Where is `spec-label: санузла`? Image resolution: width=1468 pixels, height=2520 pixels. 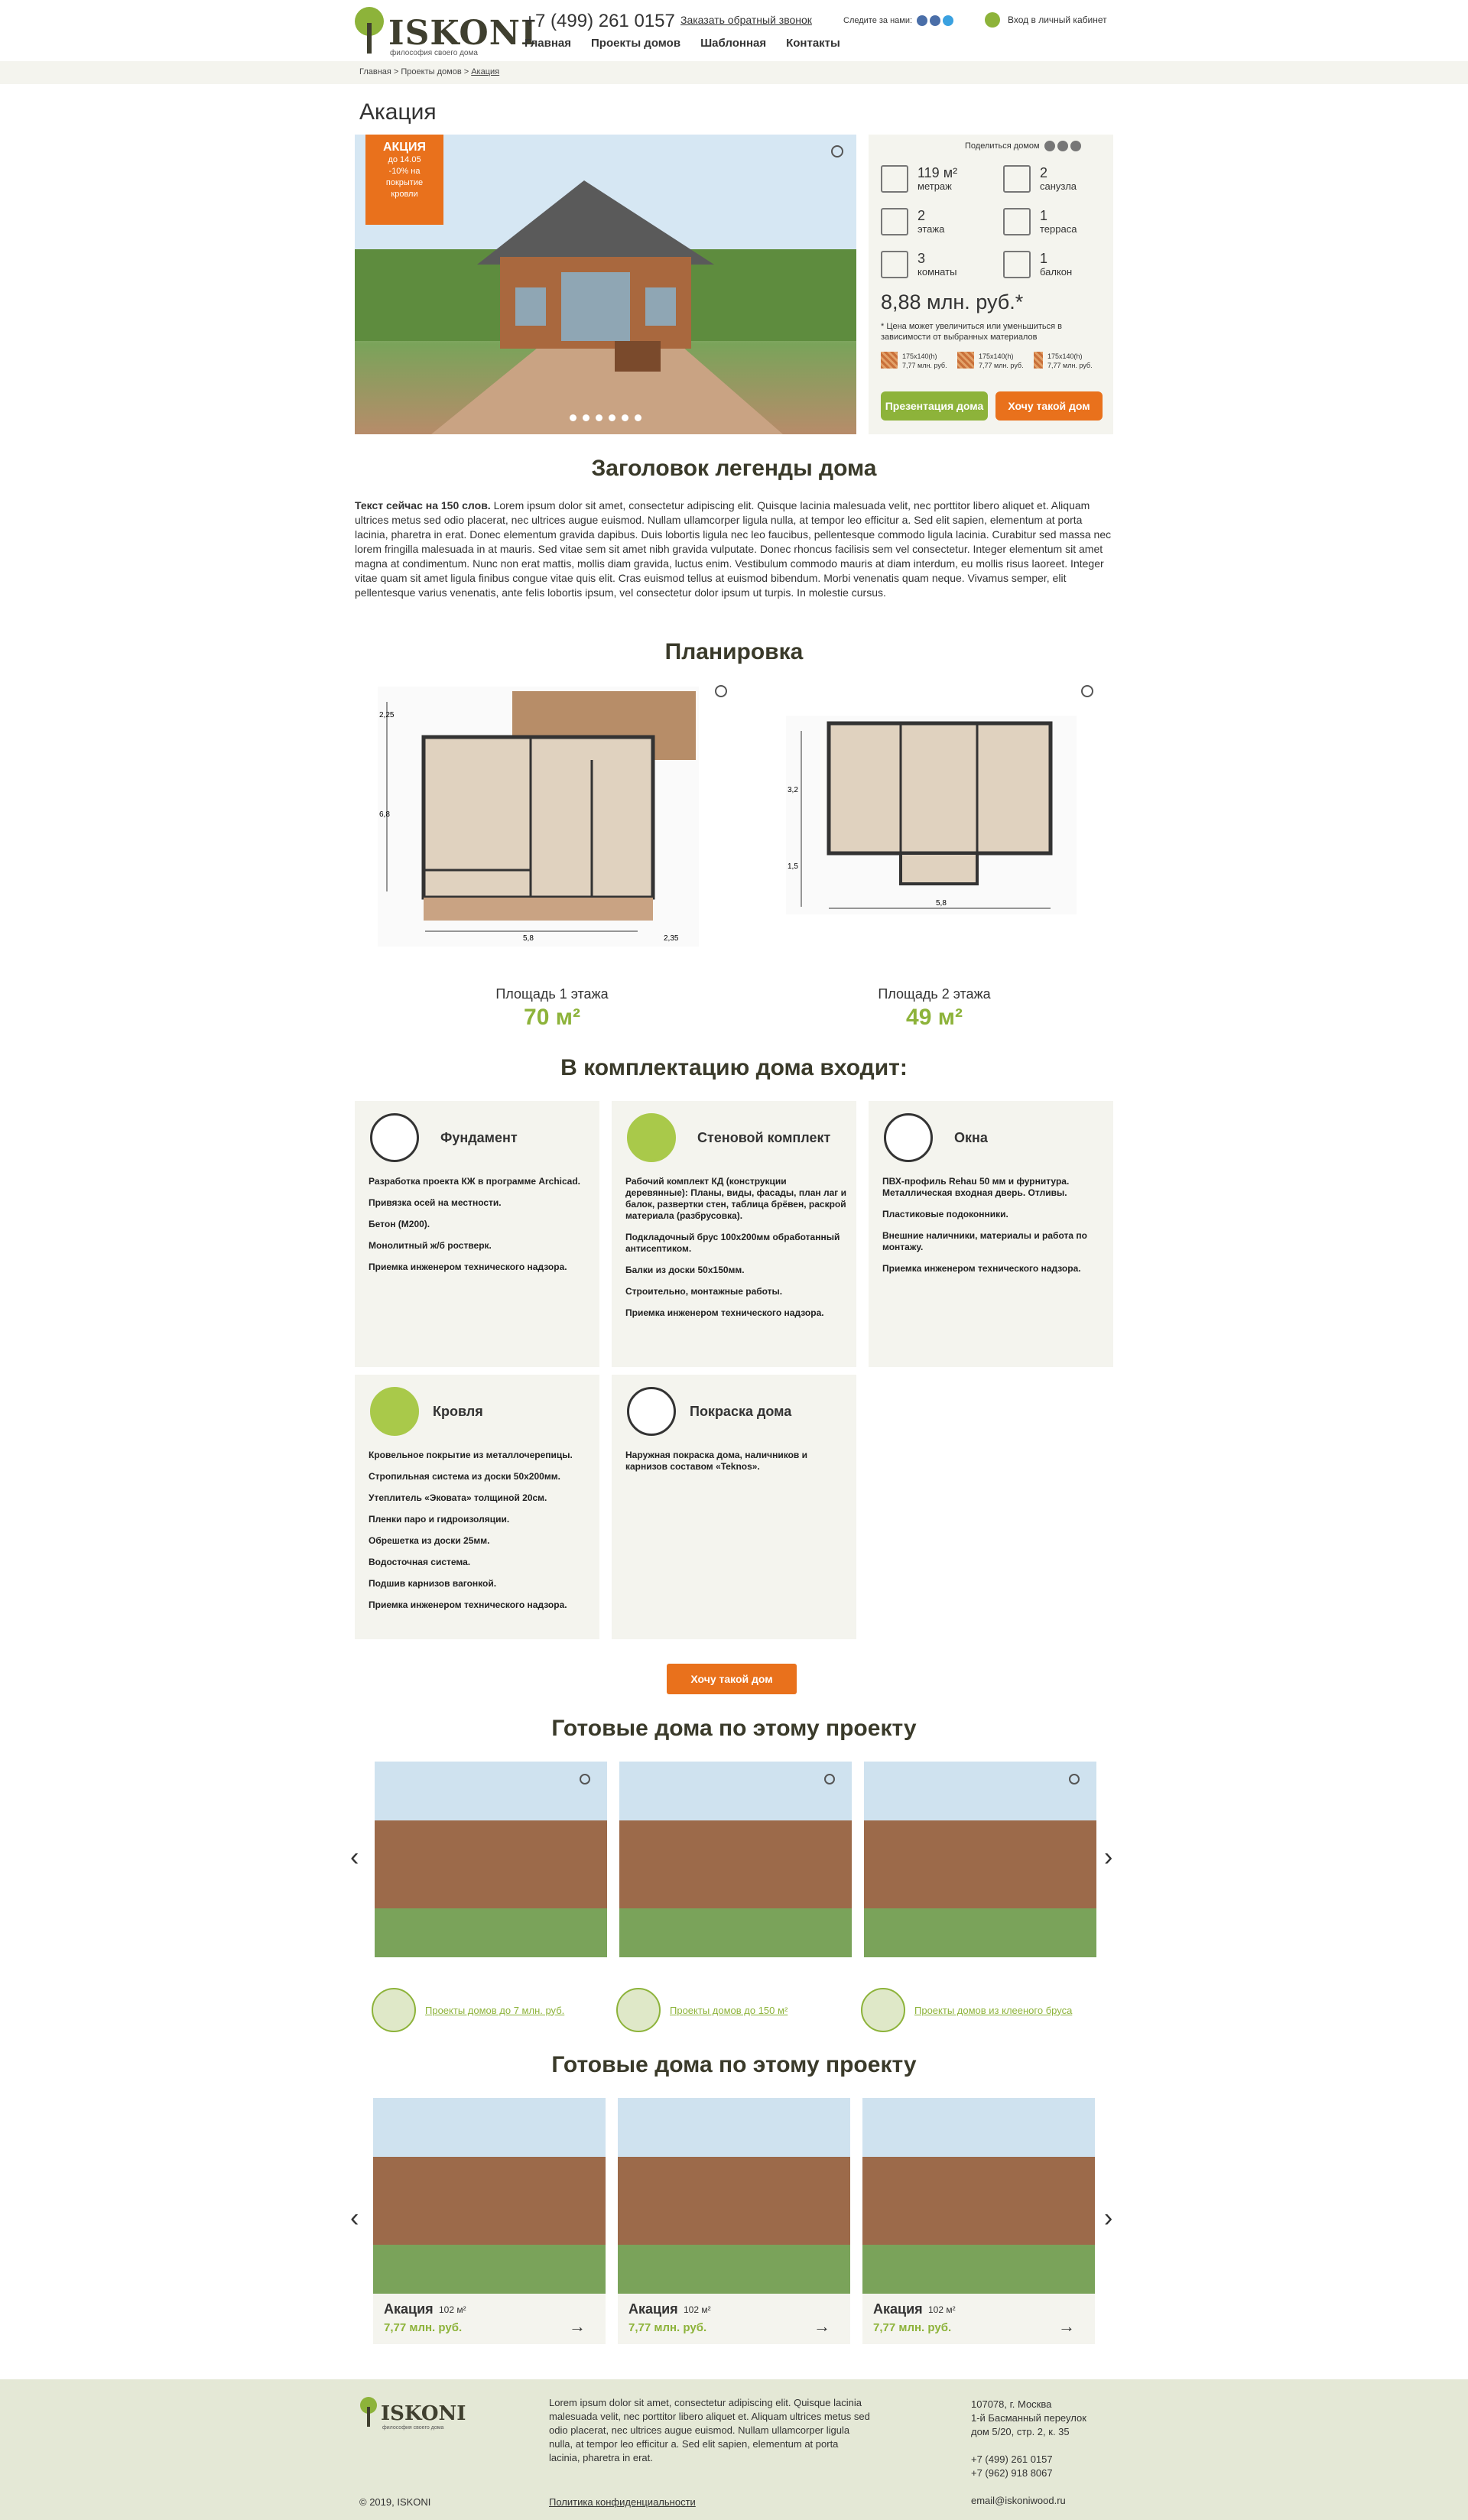
spec-label: санузла is located at coordinates (1058, 186).